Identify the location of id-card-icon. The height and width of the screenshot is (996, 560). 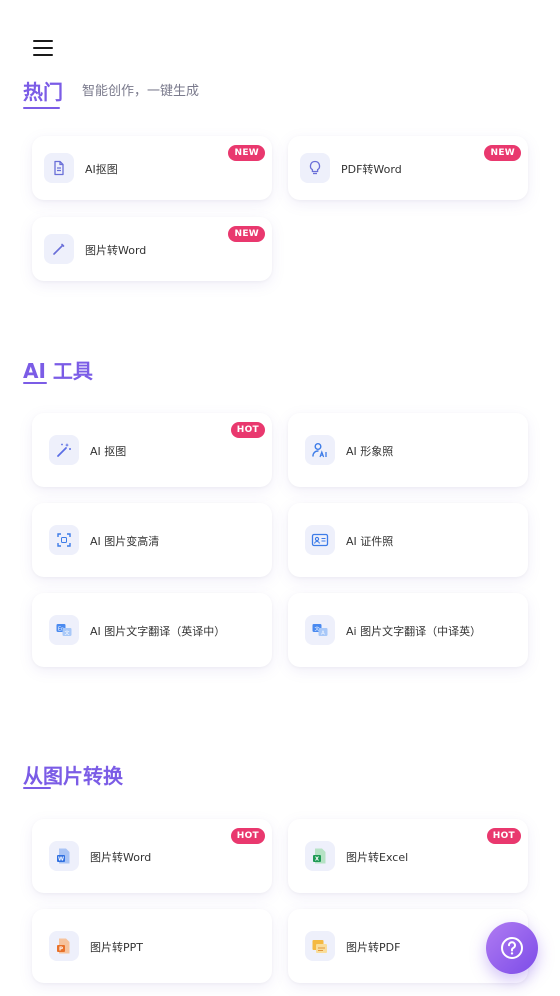
(320, 540).